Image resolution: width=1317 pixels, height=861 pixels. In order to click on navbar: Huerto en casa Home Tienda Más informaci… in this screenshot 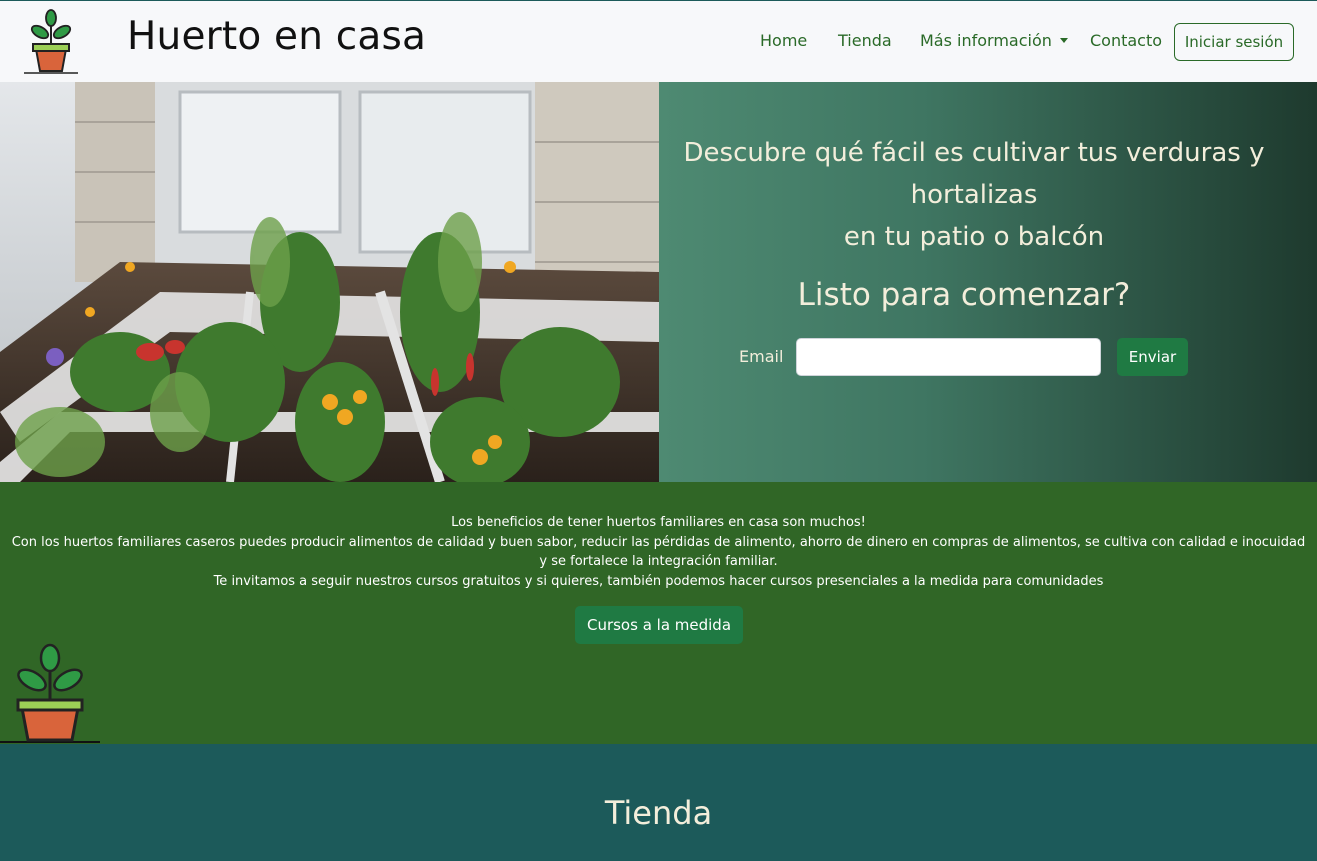, I will do `click(658, 41)`.